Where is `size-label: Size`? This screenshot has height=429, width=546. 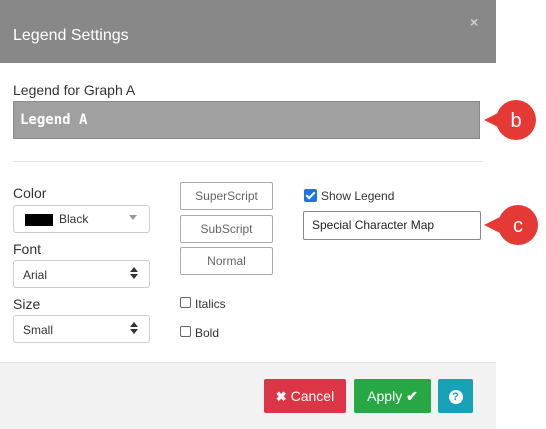 size-label: Size is located at coordinates (27, 304).